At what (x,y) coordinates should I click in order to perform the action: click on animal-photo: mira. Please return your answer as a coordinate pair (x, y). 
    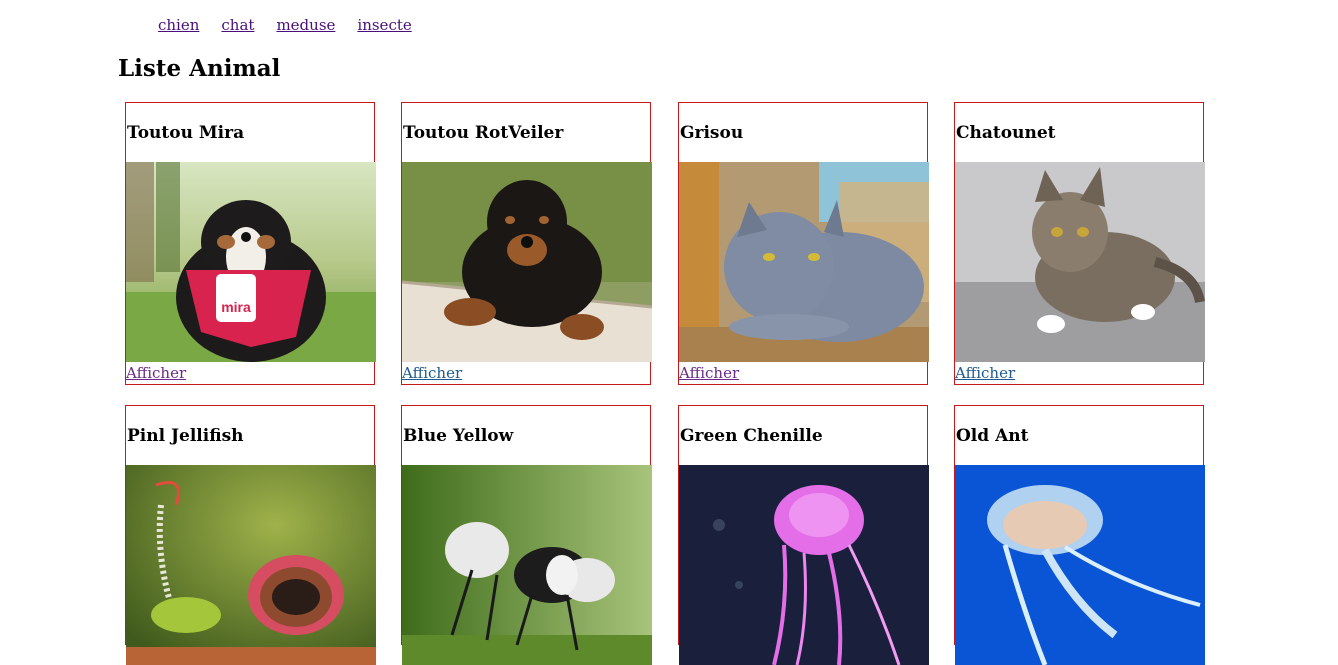
    Looking at the image, I should click on (251, 262).